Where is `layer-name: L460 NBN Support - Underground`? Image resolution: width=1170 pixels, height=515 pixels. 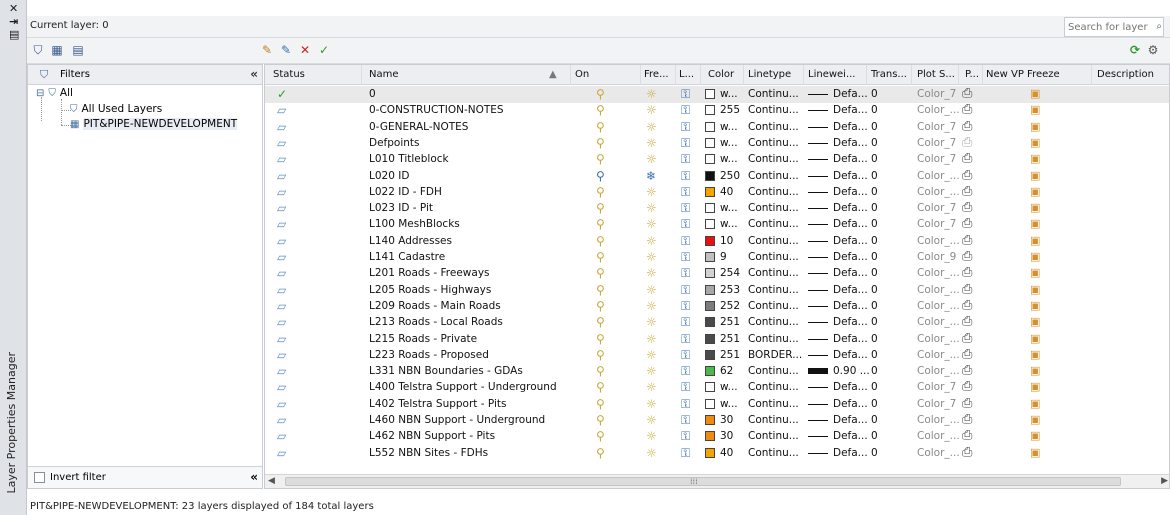
layer-name: L460 NBN Support - Underground is located at coordinates (457, 420).